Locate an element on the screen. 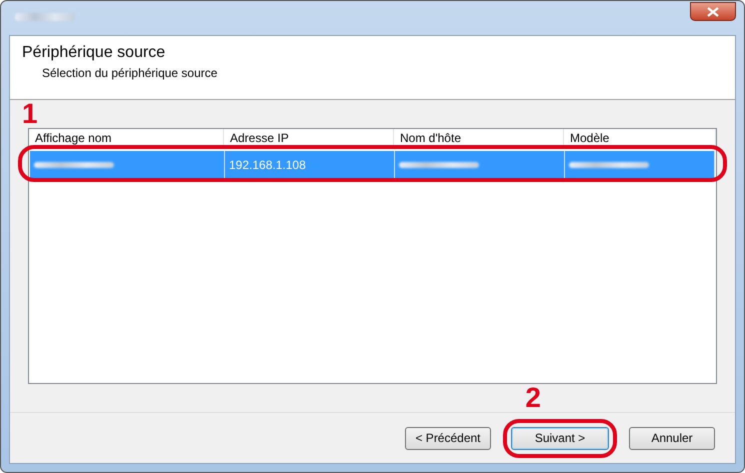 The width and height of the screenshot is (745, 473). column-header: Adresse IP is located at coordinates (309, 137).